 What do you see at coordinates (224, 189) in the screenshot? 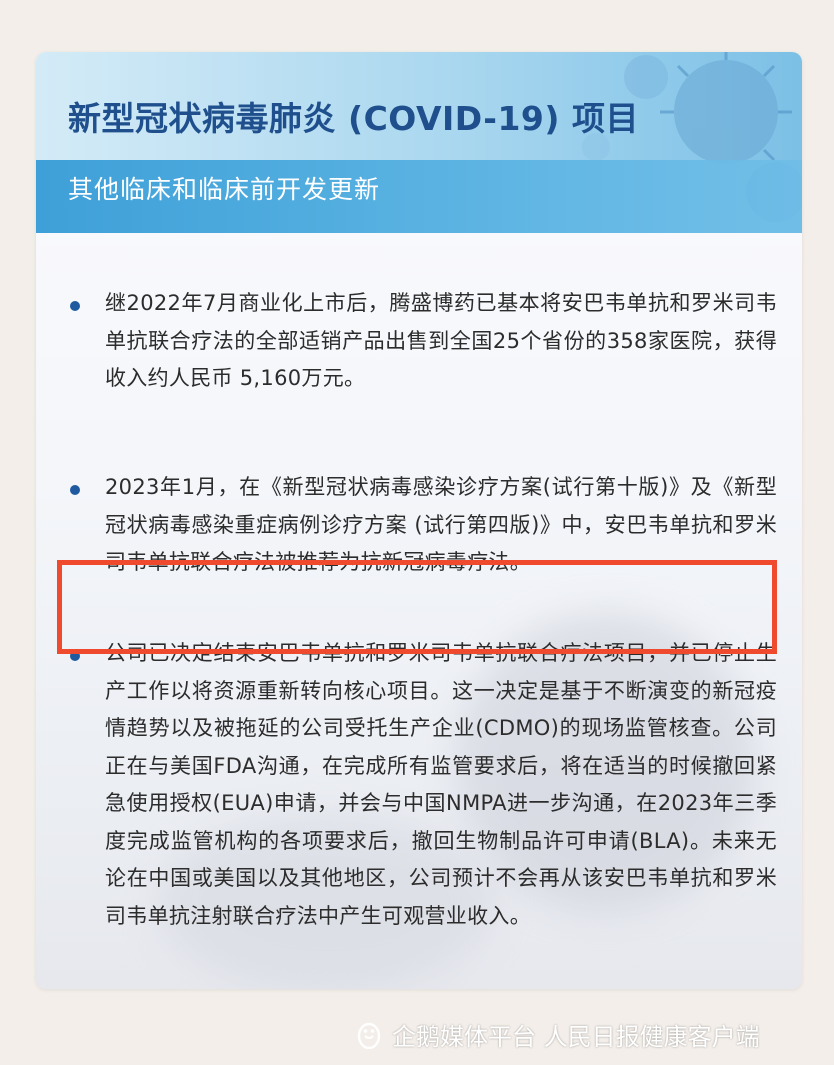
I see `page-subtitle: 其他临床和临床前开发更新` at bounding box center [224, 189].